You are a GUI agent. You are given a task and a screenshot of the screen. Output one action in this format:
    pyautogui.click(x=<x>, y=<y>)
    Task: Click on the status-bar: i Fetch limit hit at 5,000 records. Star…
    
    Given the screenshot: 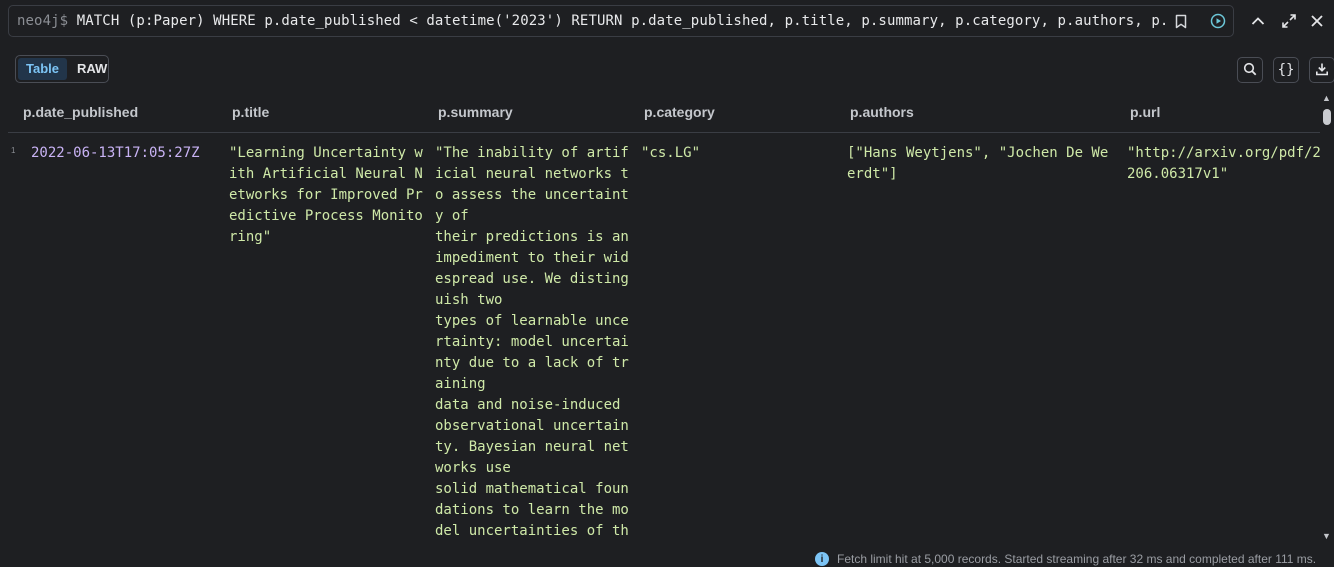 What is the action you would take?
    pyautogui.click(x=1074, y=559)
    